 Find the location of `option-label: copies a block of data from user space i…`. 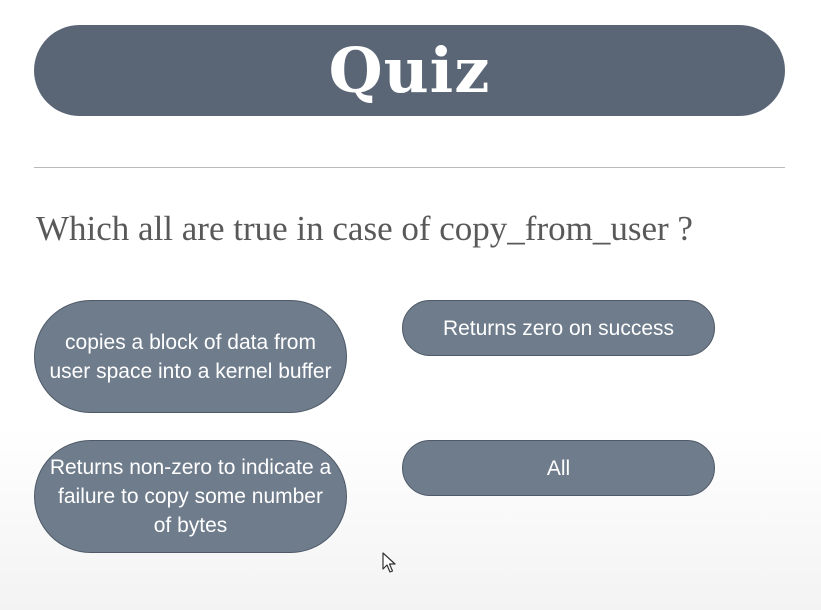

option-label: copies a block of data from user space i… is located at coordinates (190, 356).